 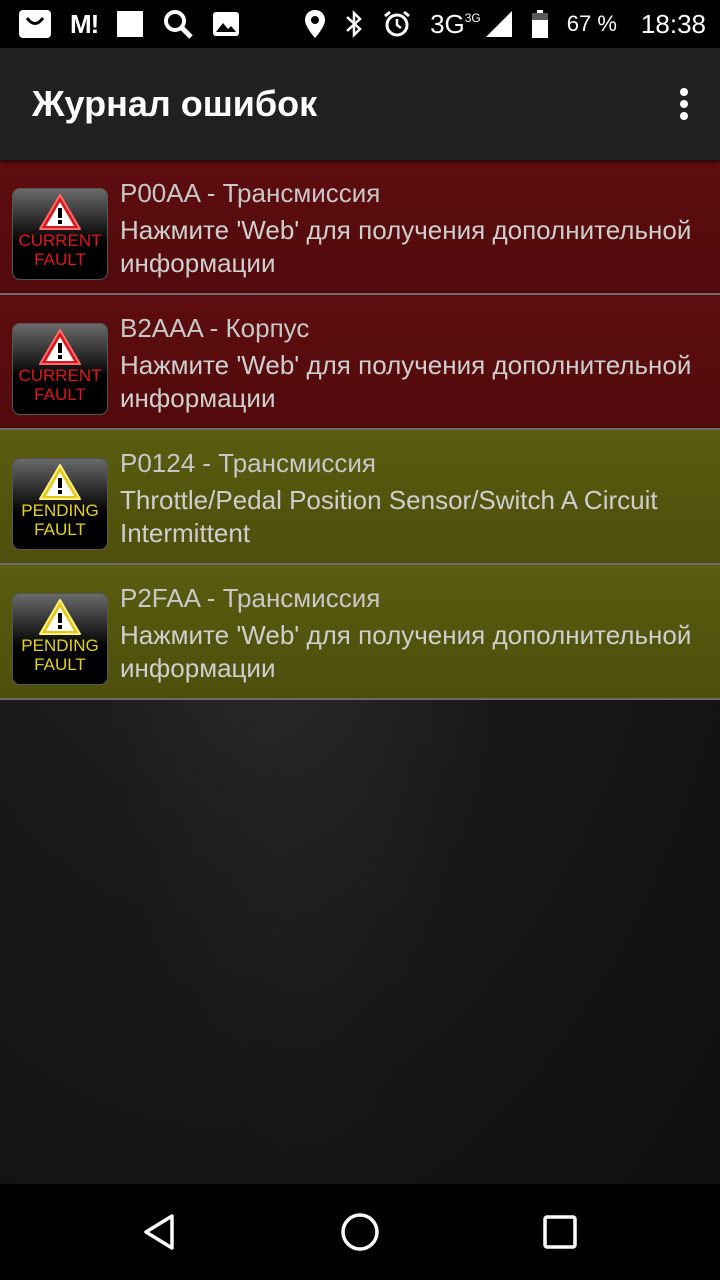 What do you see at coordinates (84, 23) in the screenshot?
I see `mail-notification-icon: M!` at bounding box center [84, 23].